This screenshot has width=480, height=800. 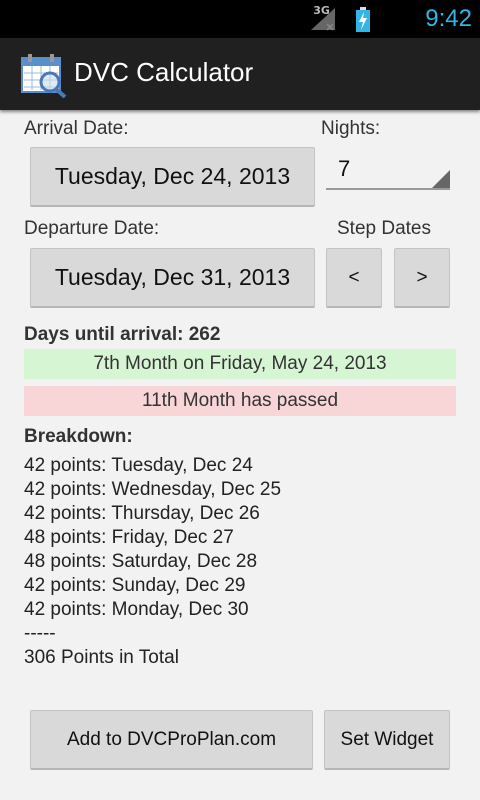 I want to click on breakdown-title: Breakdown:, so click(x=78, y=436).